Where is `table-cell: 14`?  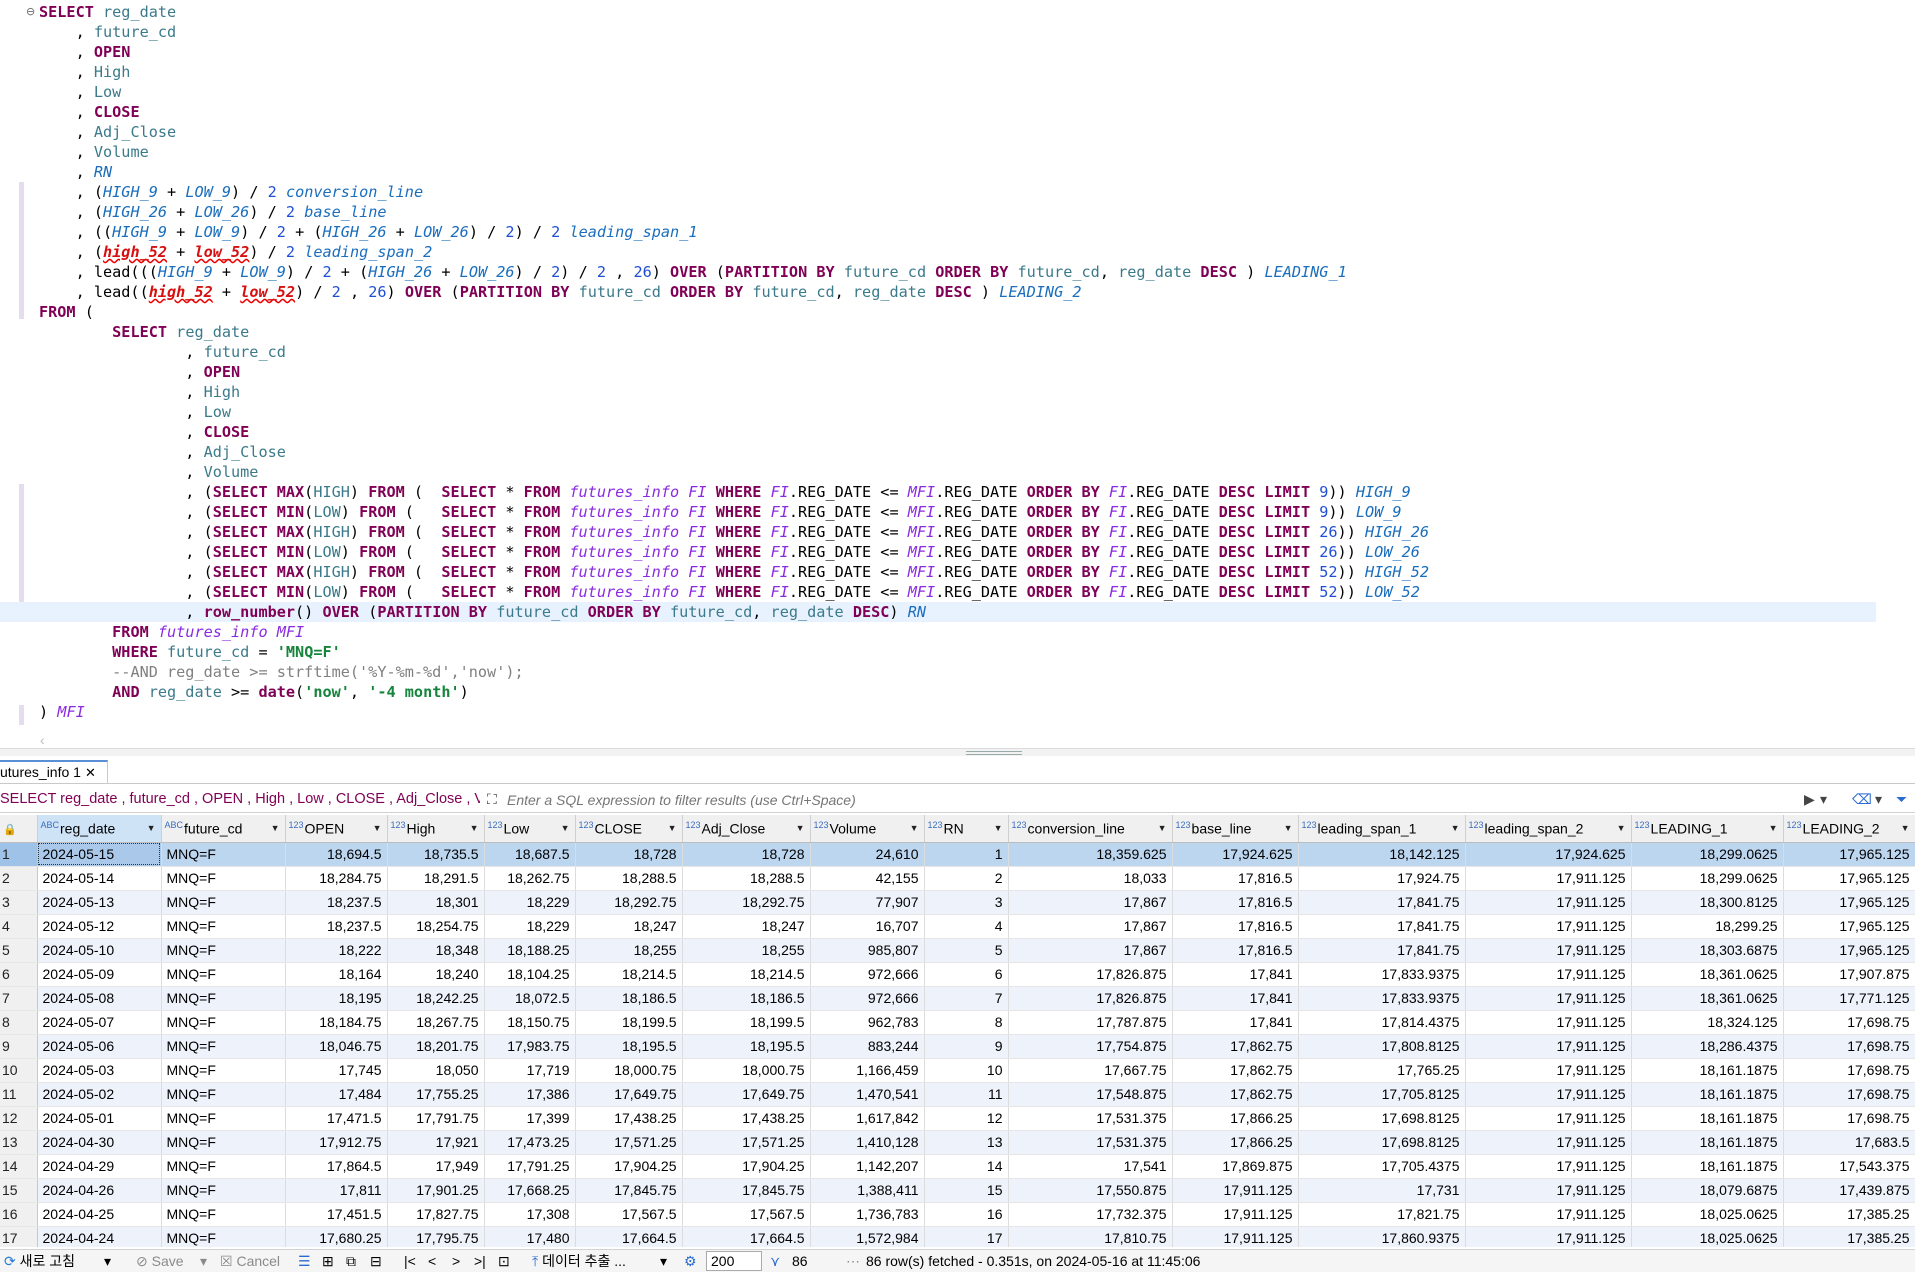 table-cell: 14 is located at coordinates (966, 1166).